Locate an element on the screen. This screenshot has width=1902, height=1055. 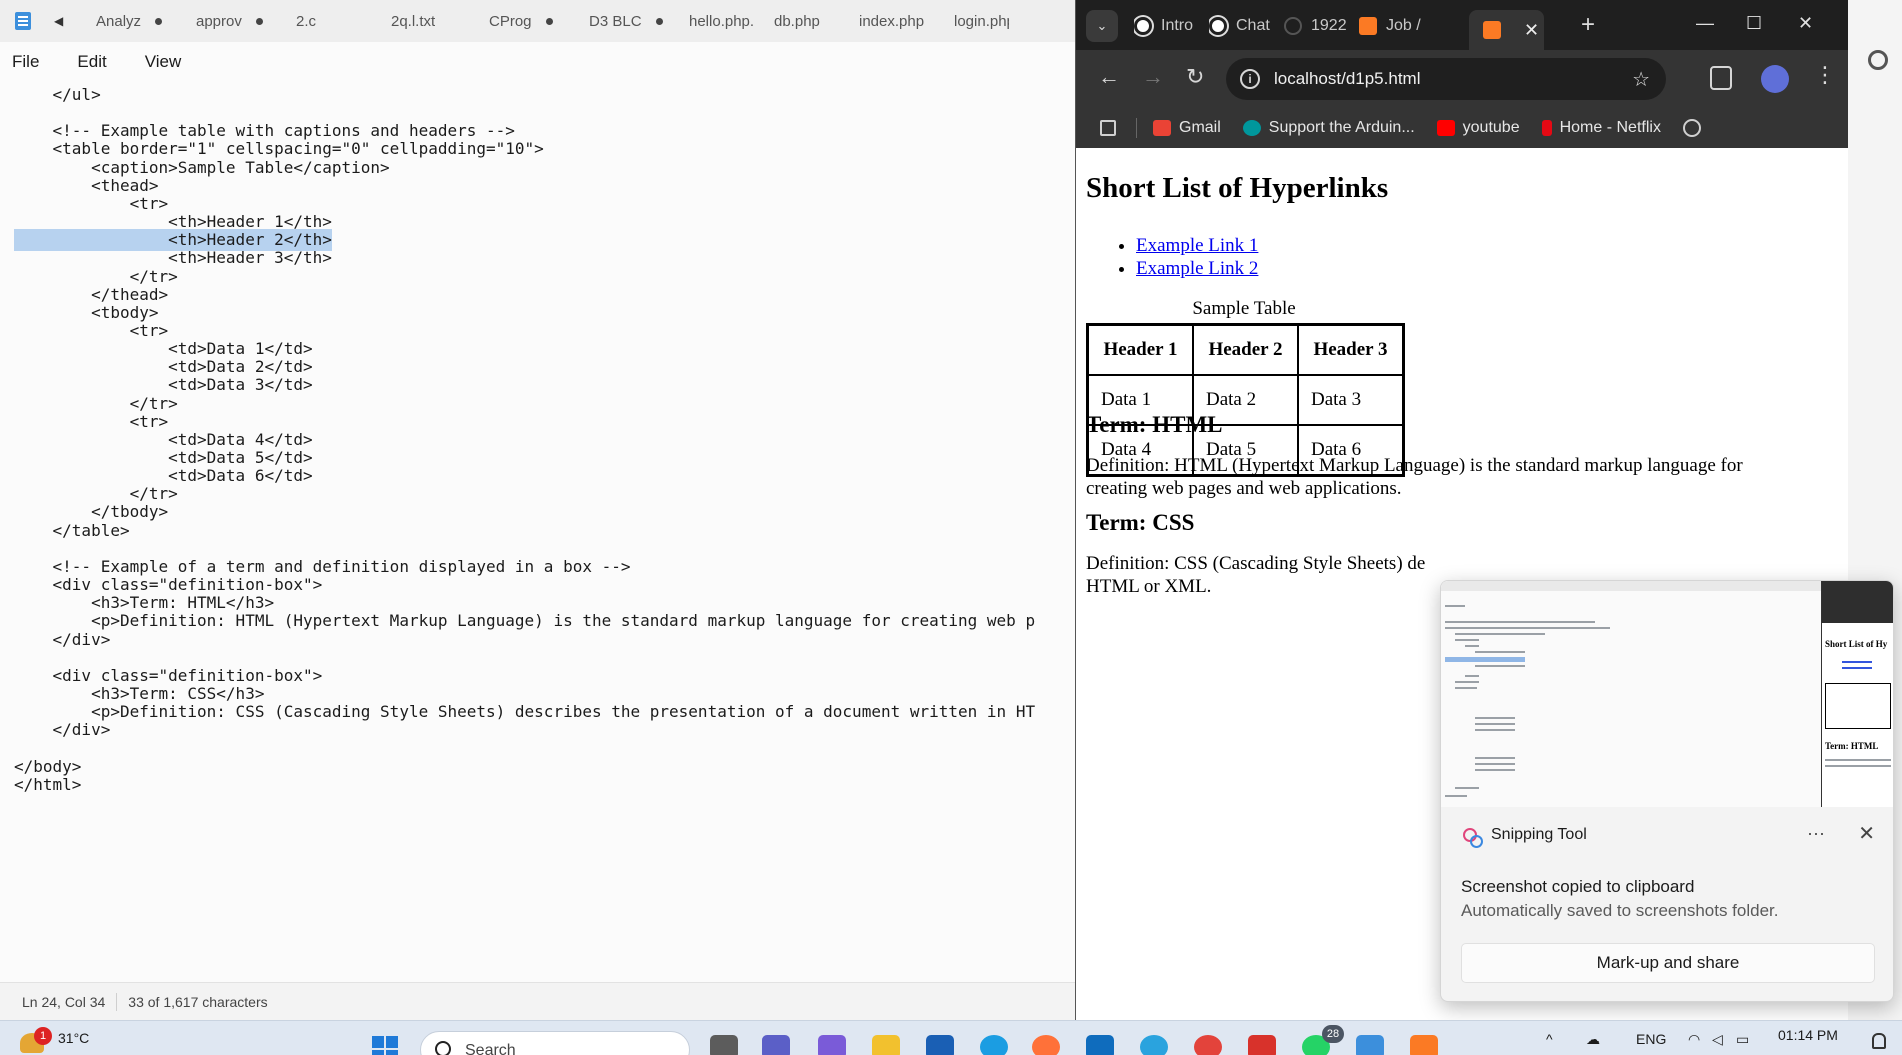
extensions-icon is located at coordinates (1721, 78).